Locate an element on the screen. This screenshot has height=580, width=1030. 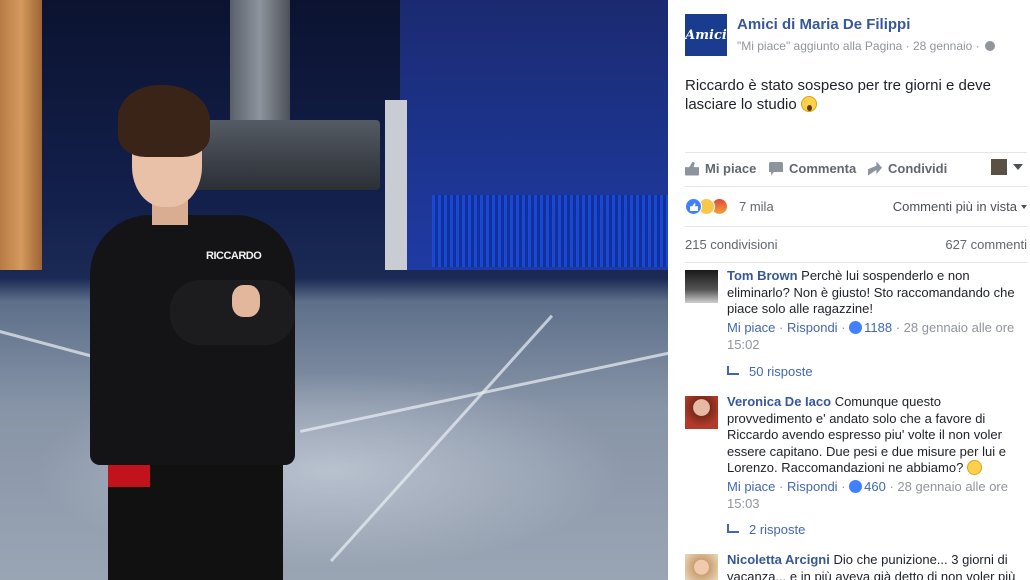
studio-led-wall is located at coordinates (550, 231).